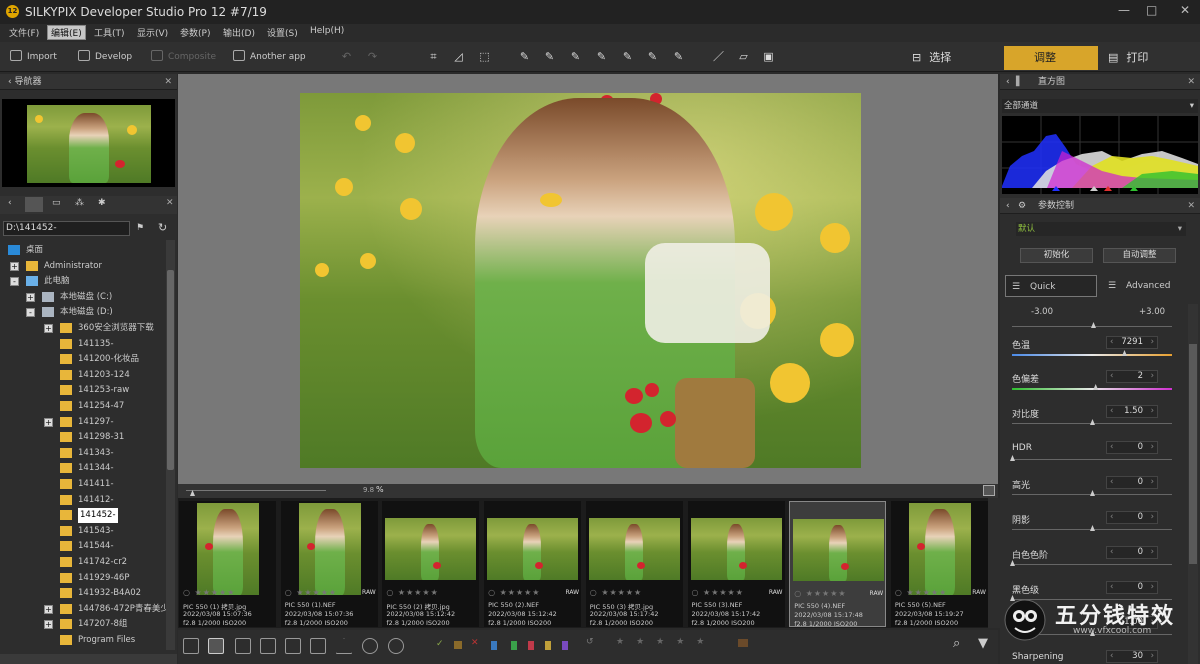 Image resolution: width=1200 pixels, height=664 pixels. I want to click on spot-tool-2-icon: ✎, so click(549, 56).